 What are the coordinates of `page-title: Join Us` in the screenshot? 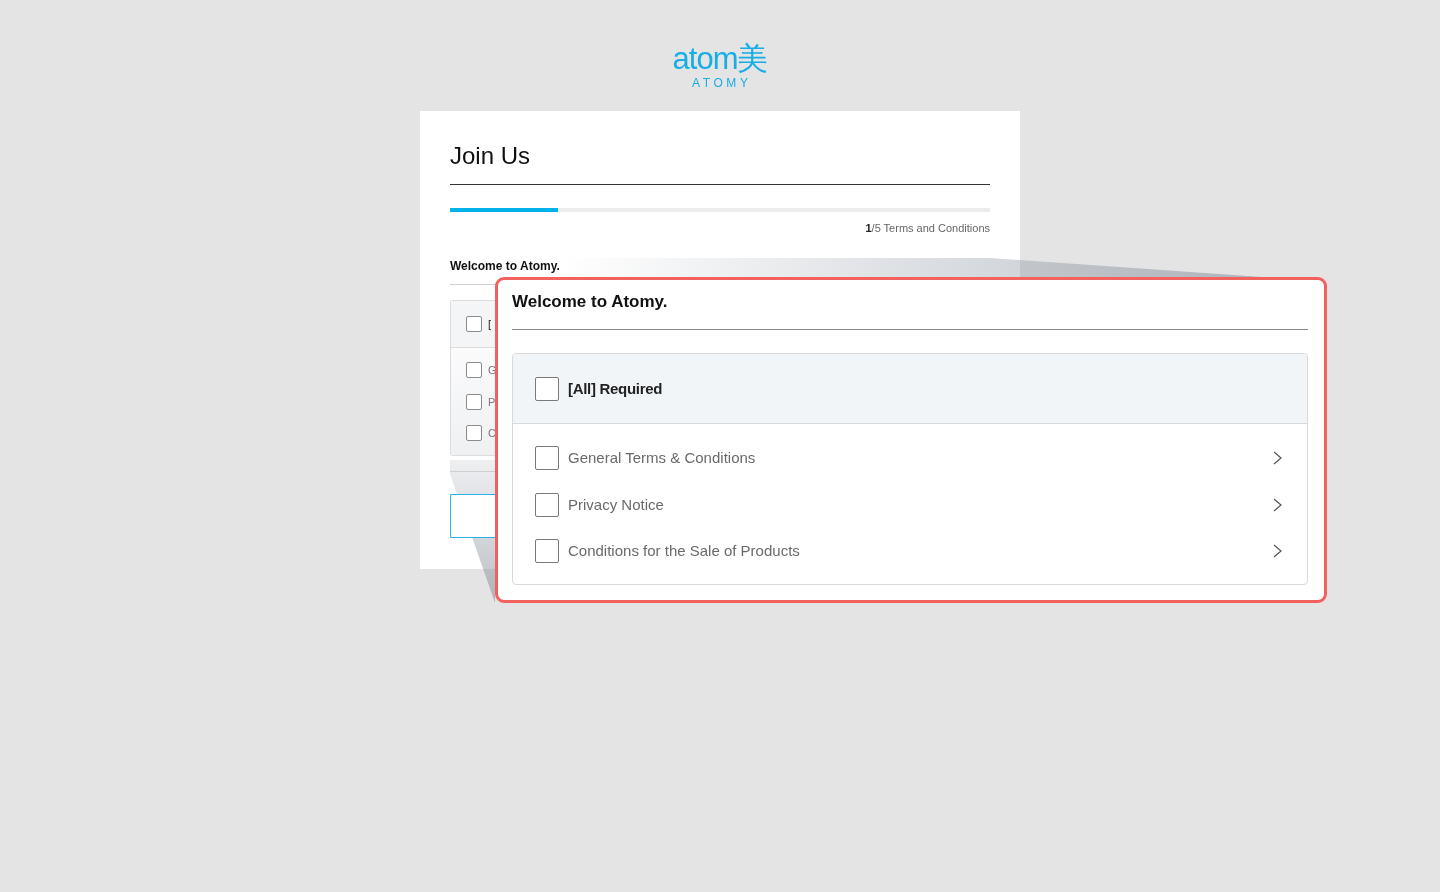 It's located at (490, 156).